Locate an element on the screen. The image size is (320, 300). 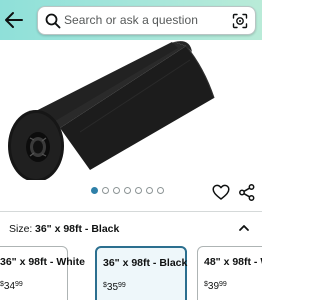
image-carousel-indicator is located at coordinates (127, 190).